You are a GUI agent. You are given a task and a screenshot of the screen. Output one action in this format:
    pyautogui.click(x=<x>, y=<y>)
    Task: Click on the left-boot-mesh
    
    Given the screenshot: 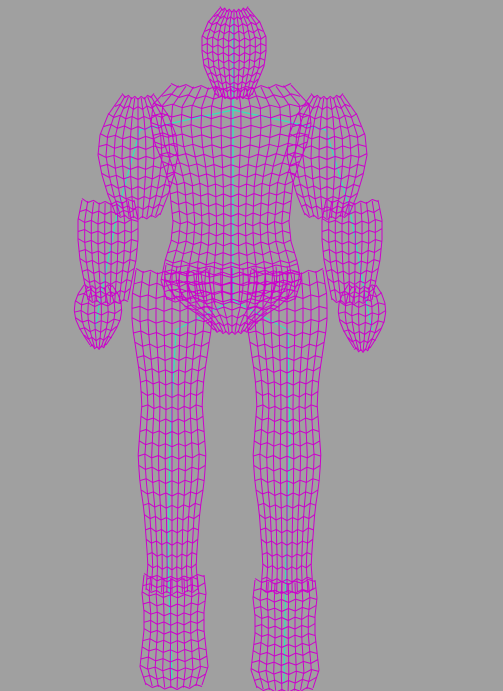 What is the action you would take?
    pyautogui.click(x=174, y=631)
    